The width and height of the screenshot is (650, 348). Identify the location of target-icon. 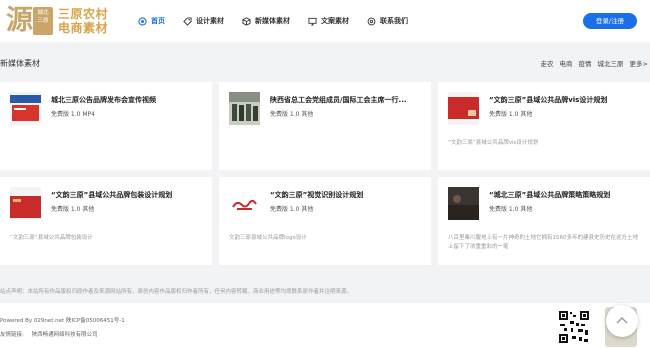
(142, 21).